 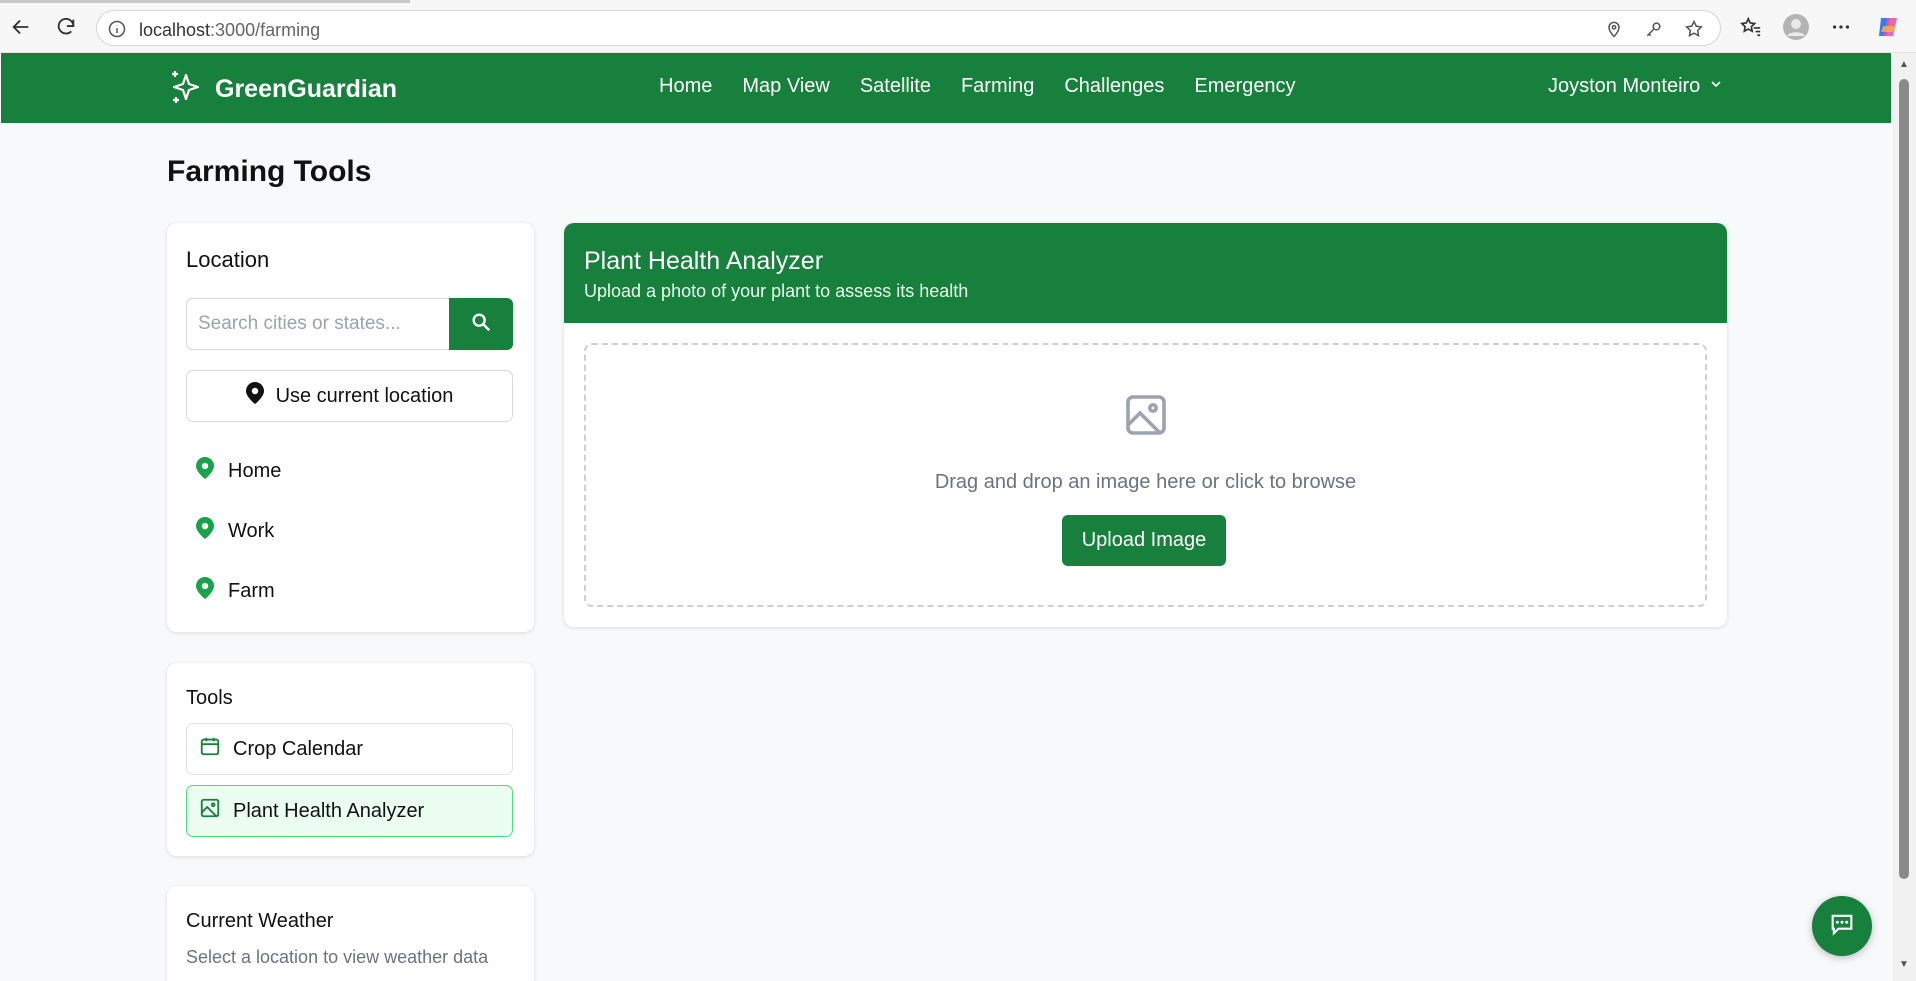 I want to click on brand-logo: GreenGuardian, so click(x=283, y=89).